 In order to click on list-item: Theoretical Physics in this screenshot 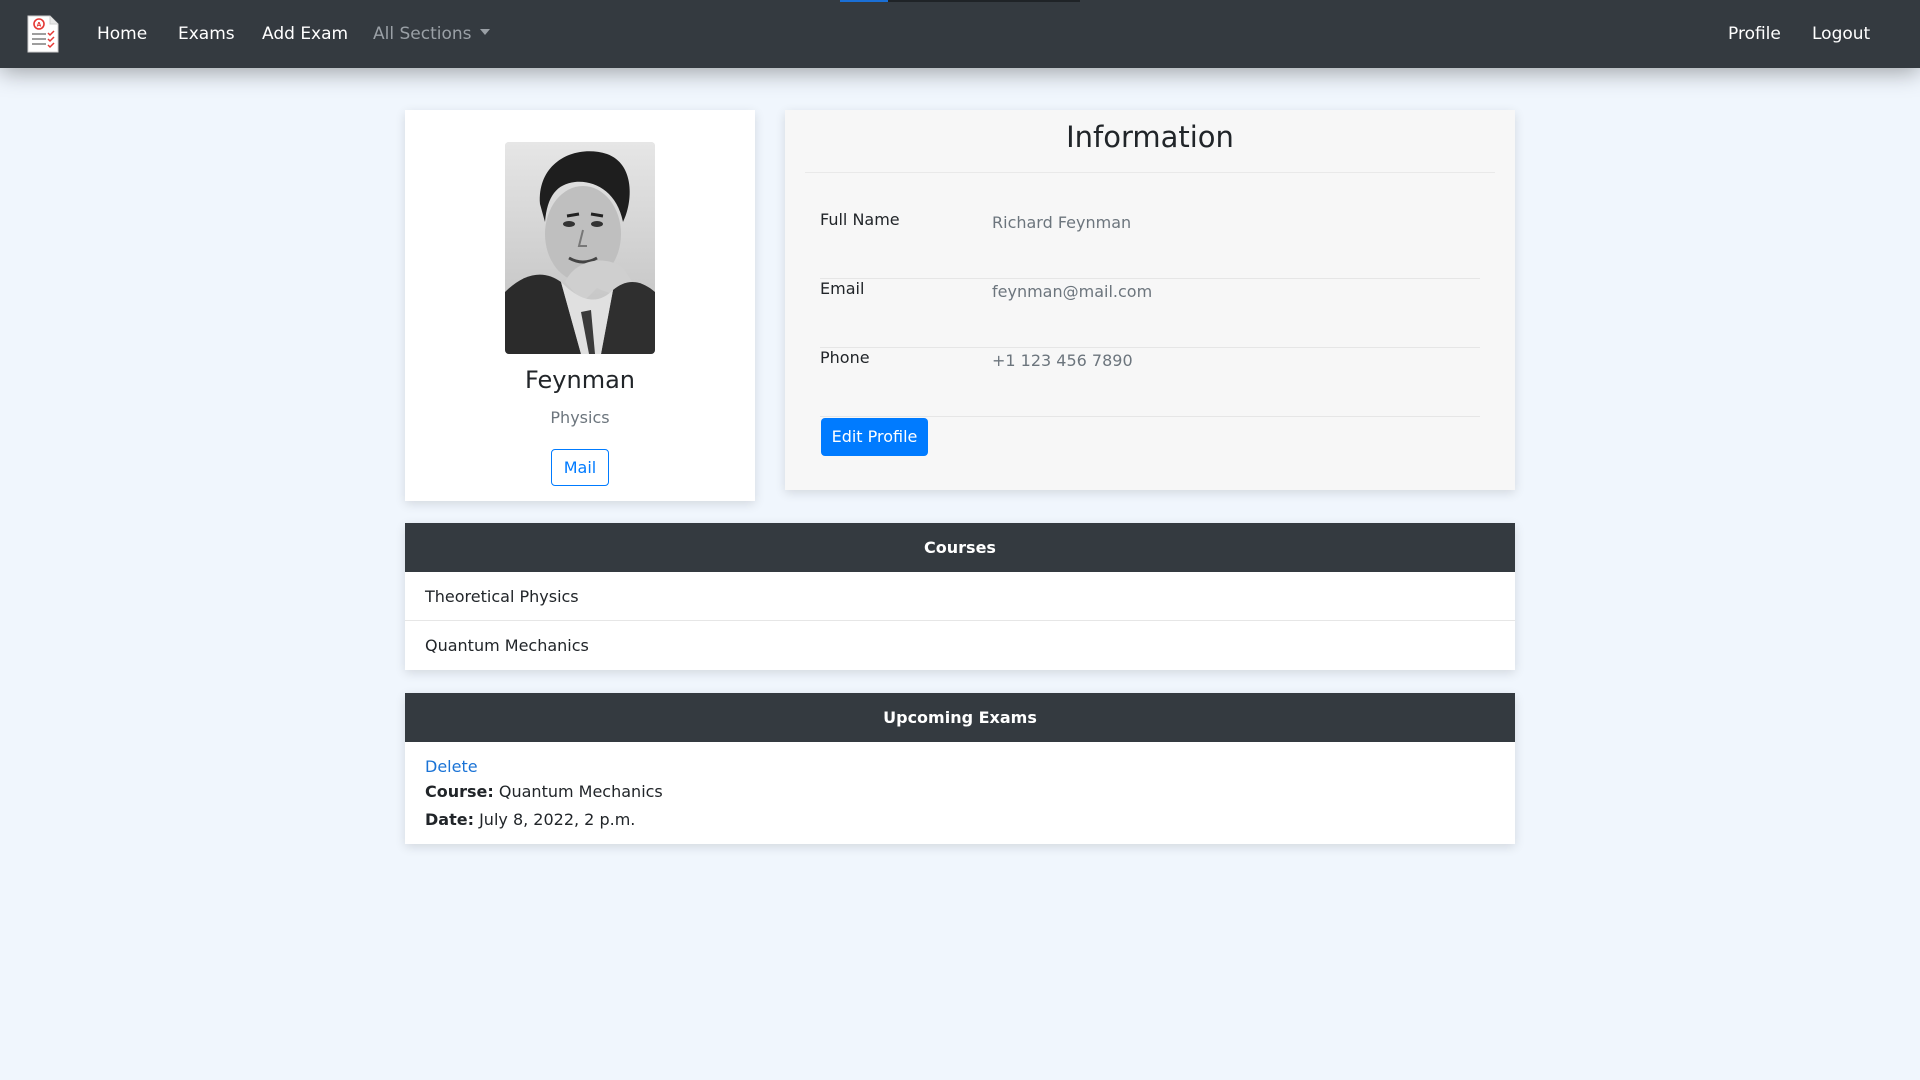, I will do `click(960, 596)`.